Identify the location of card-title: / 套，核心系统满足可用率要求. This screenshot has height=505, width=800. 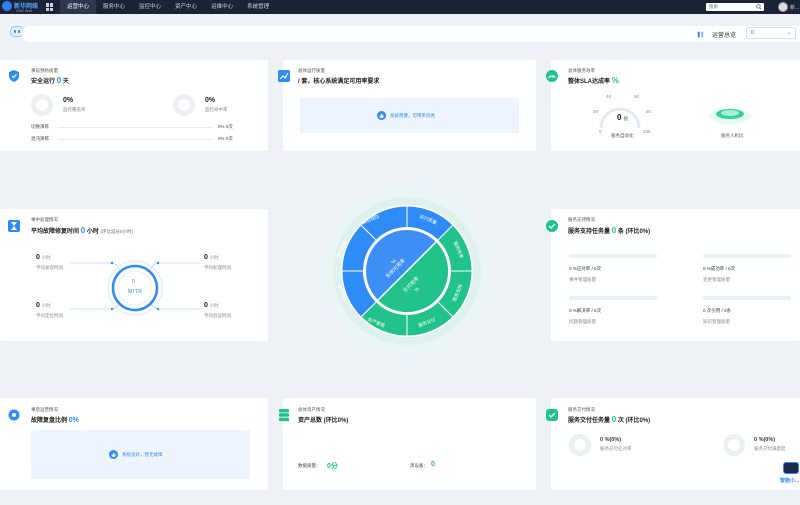
(339, 82).